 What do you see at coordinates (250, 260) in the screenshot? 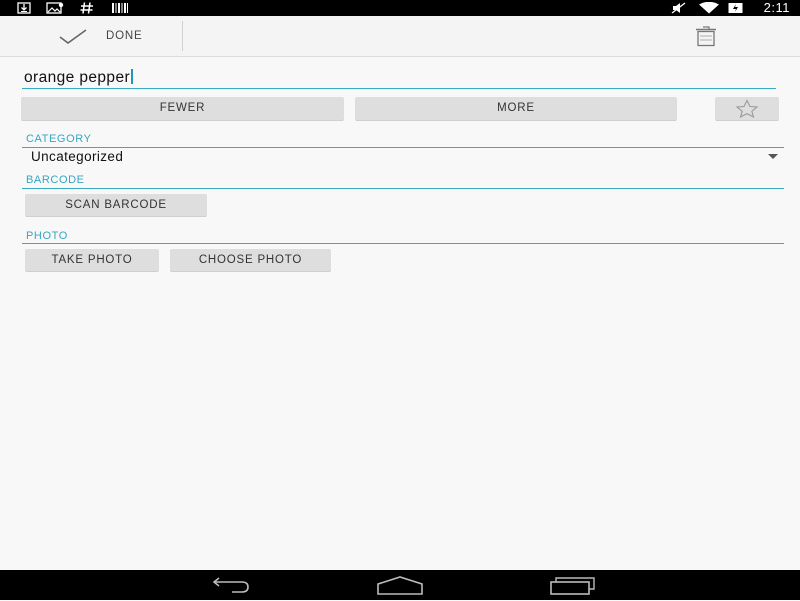
I see `choose-photo-button: CHOOSE PHOTO` at bounding box center [250, 260].